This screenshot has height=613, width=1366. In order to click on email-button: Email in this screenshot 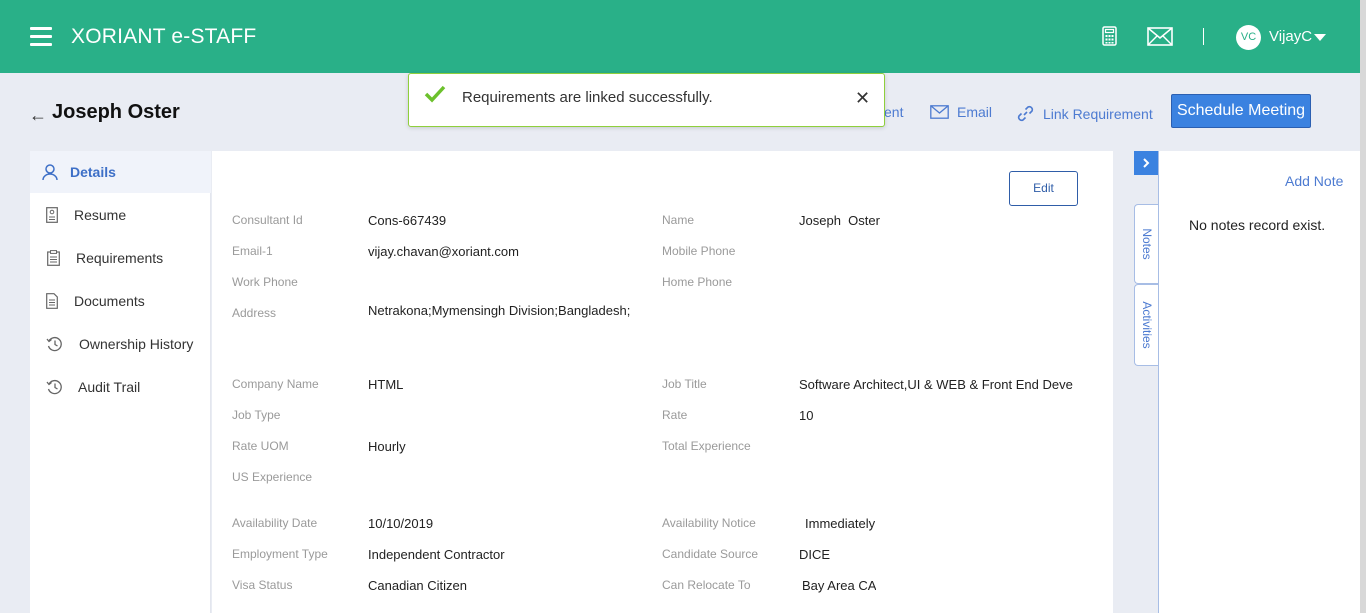, I will do `click(961, 112)`.